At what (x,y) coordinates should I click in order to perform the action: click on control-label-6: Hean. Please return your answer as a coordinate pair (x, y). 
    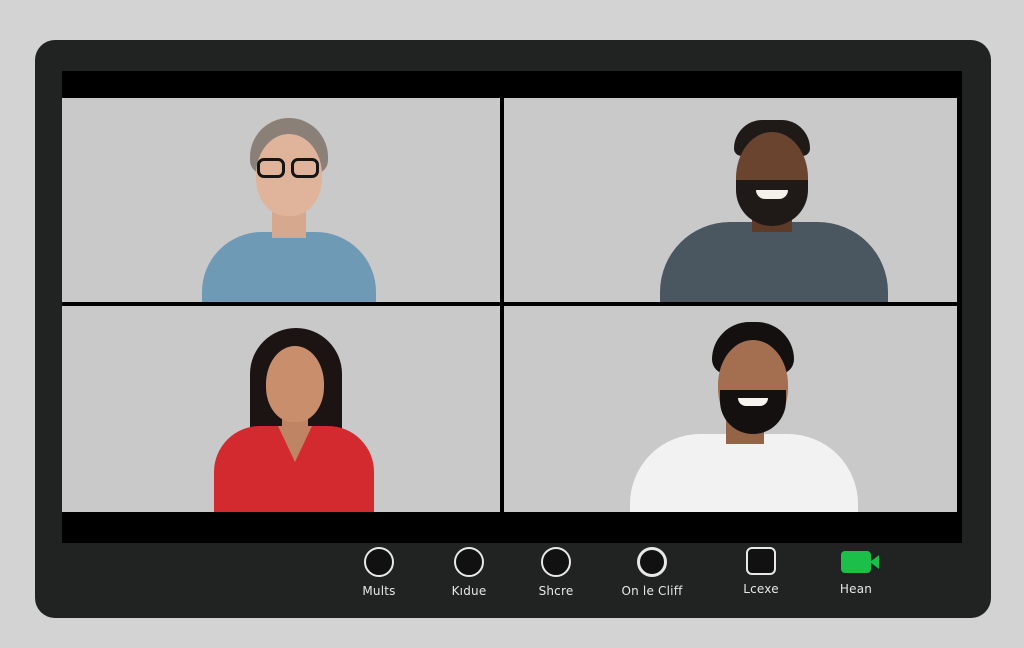
    Looking at the image, I should click on (856, 589).